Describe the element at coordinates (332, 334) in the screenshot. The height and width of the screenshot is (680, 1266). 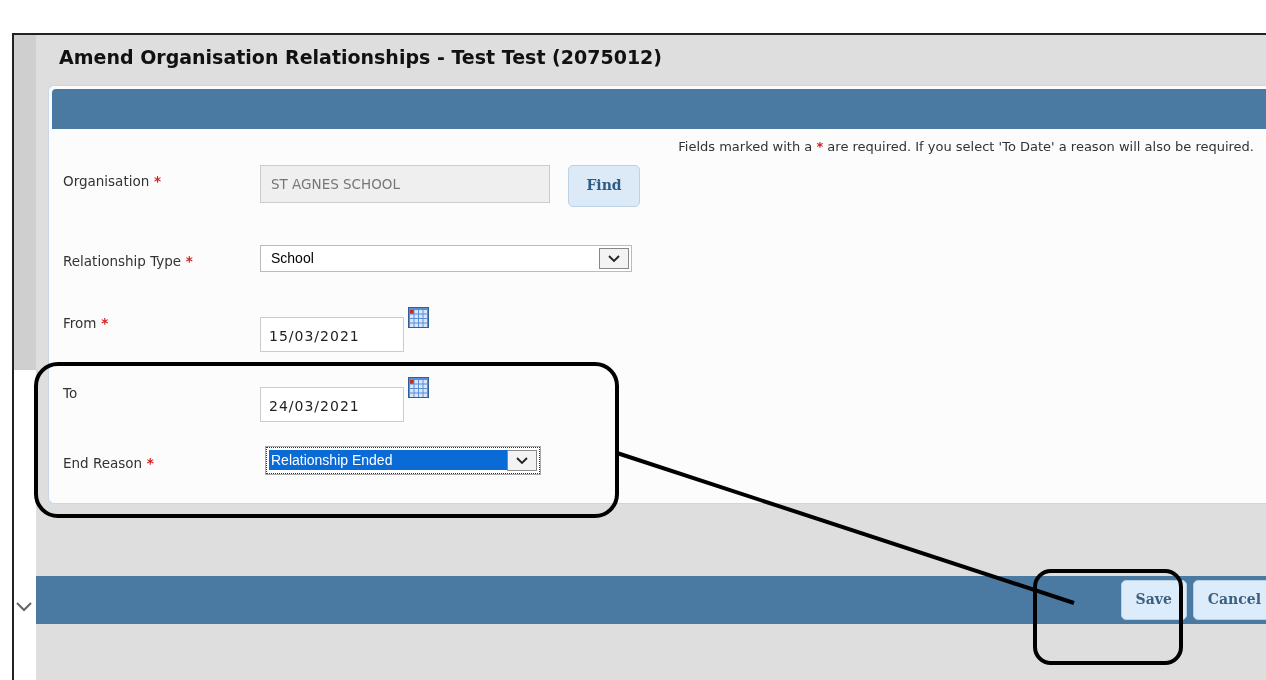
I see `date-field: 15/03/2021` at that location.